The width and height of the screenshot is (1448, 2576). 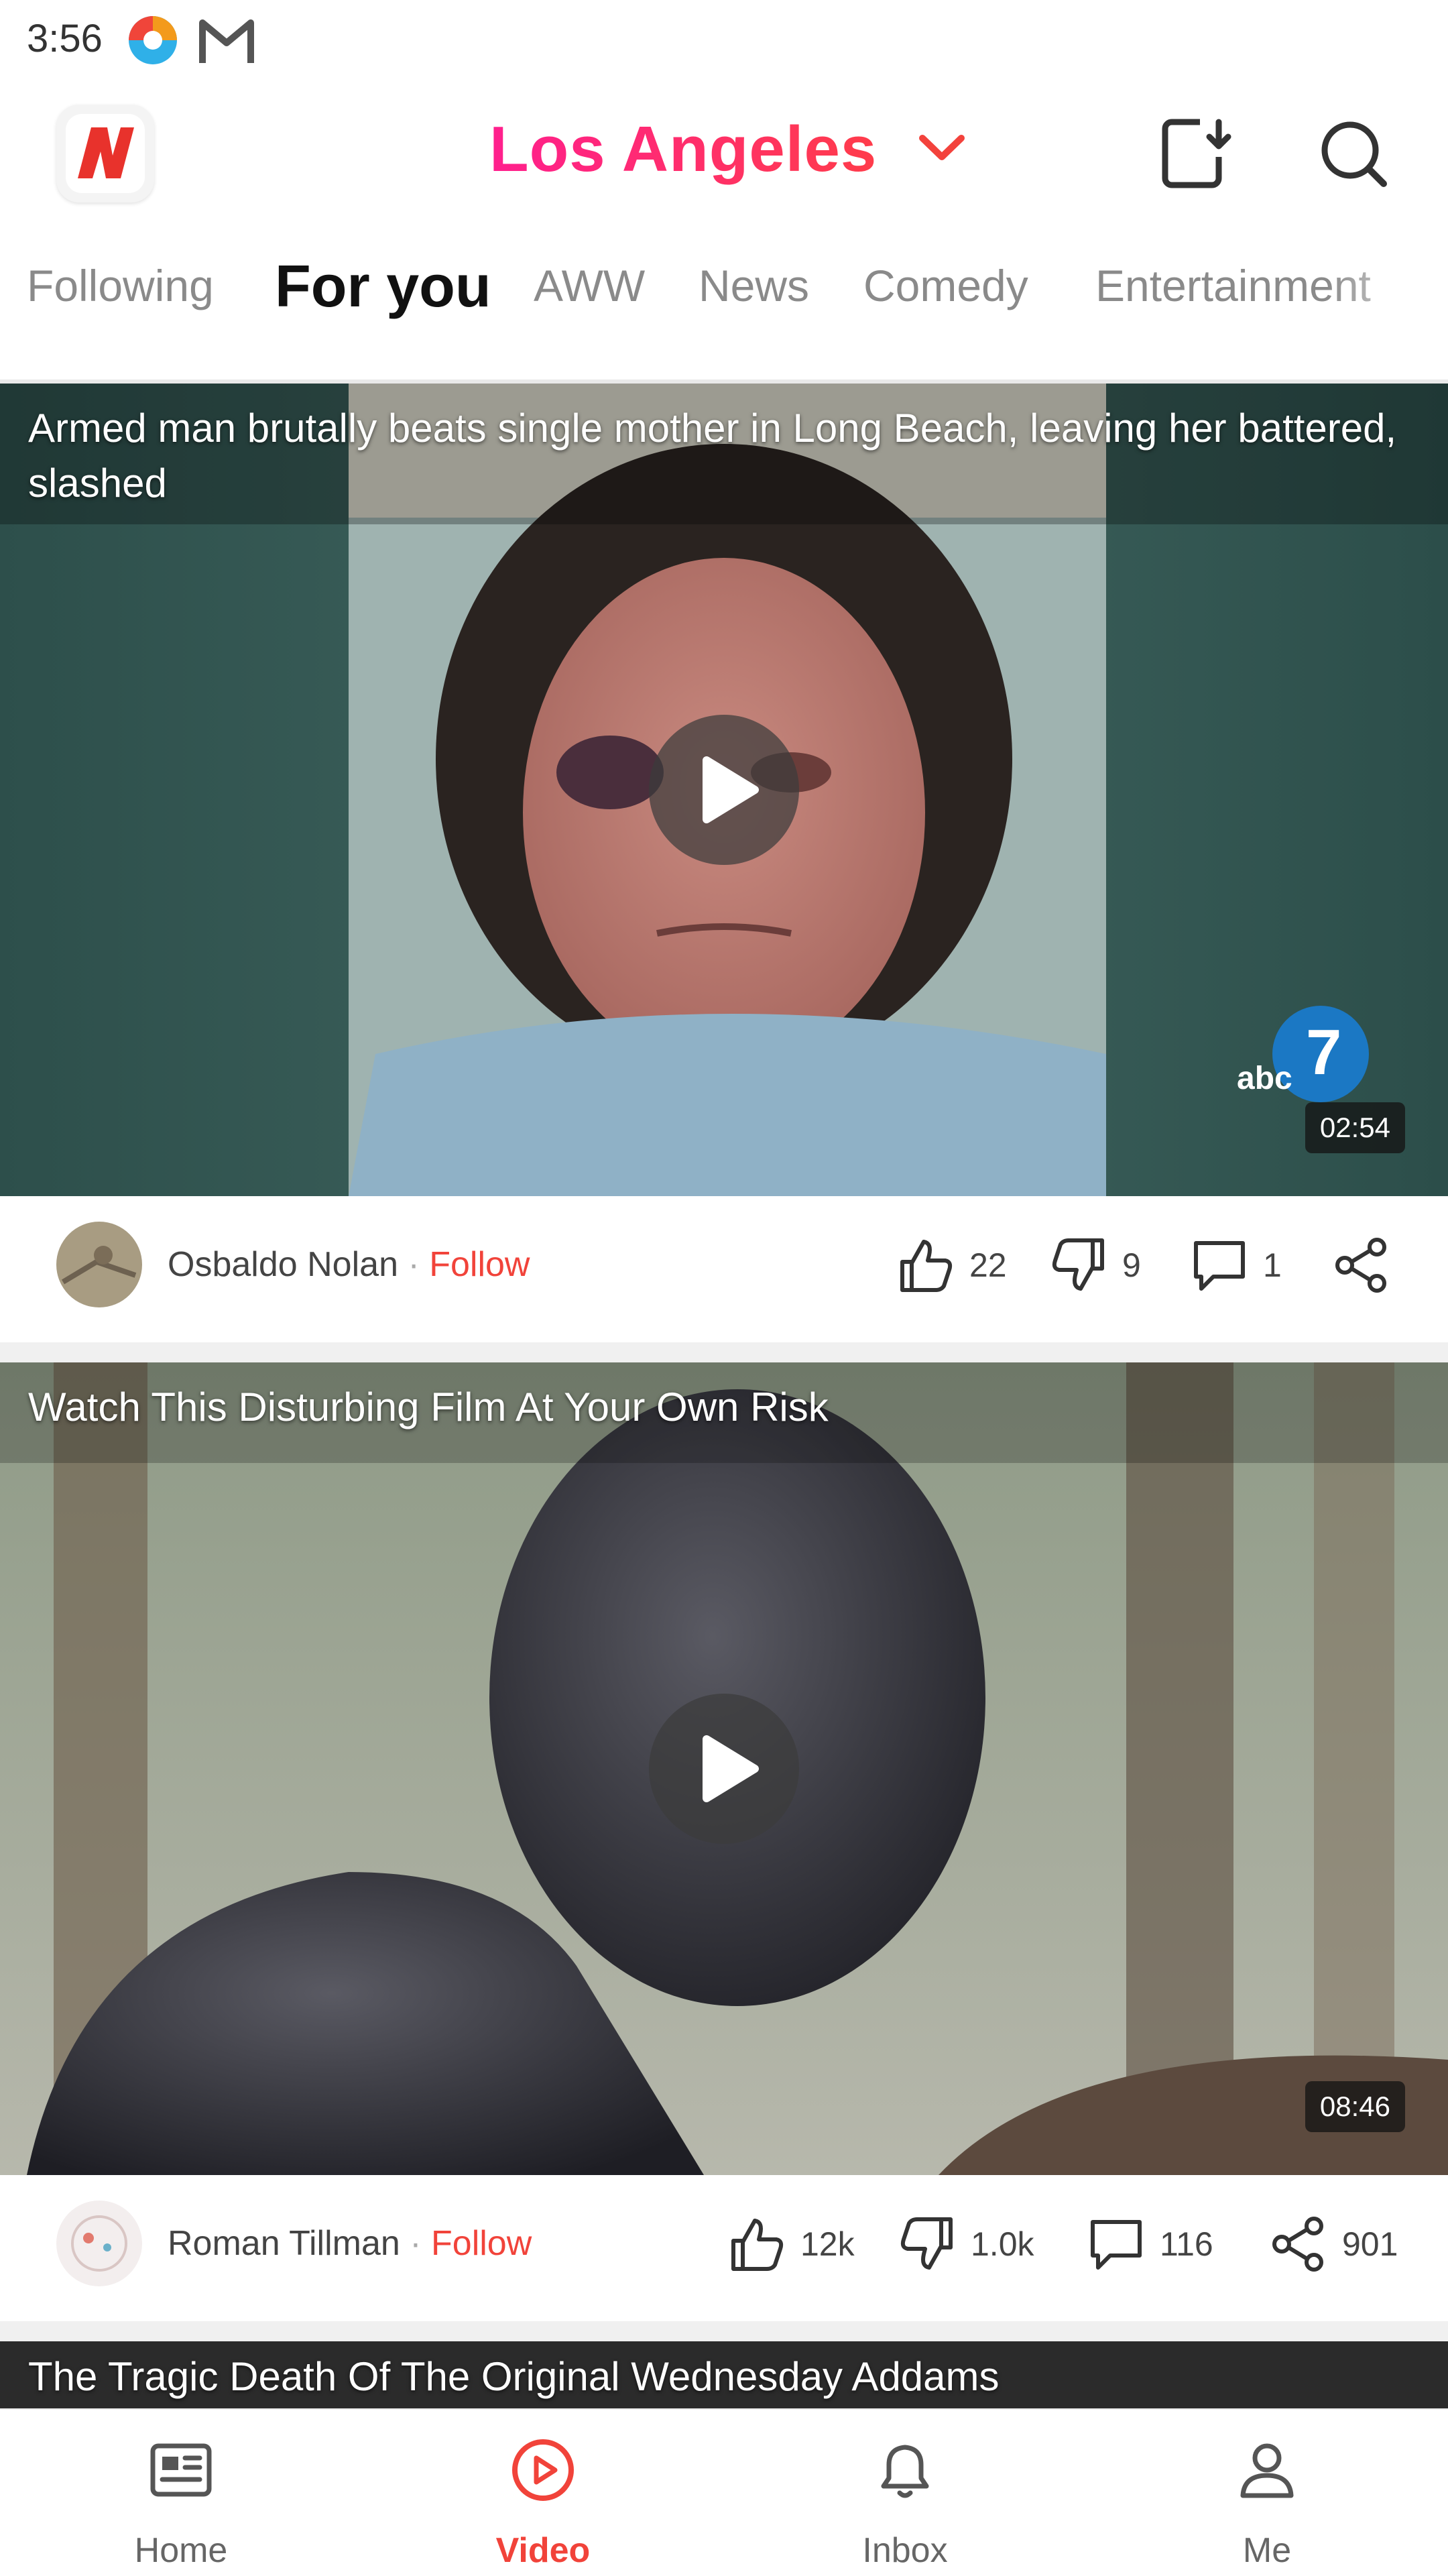 I want to click on svg-text: 7, so click(x=1323, y=1052).